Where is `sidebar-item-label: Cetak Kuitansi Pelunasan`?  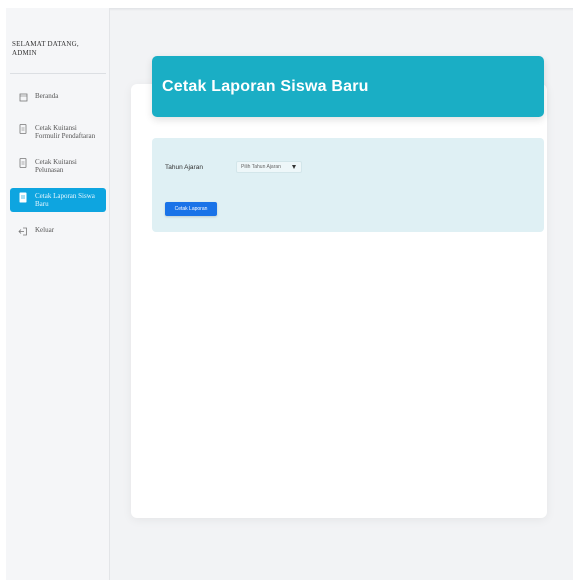 sidebar-item-label: Cetak Kuitansi Pelunasan is located at coordinates (56, 166).